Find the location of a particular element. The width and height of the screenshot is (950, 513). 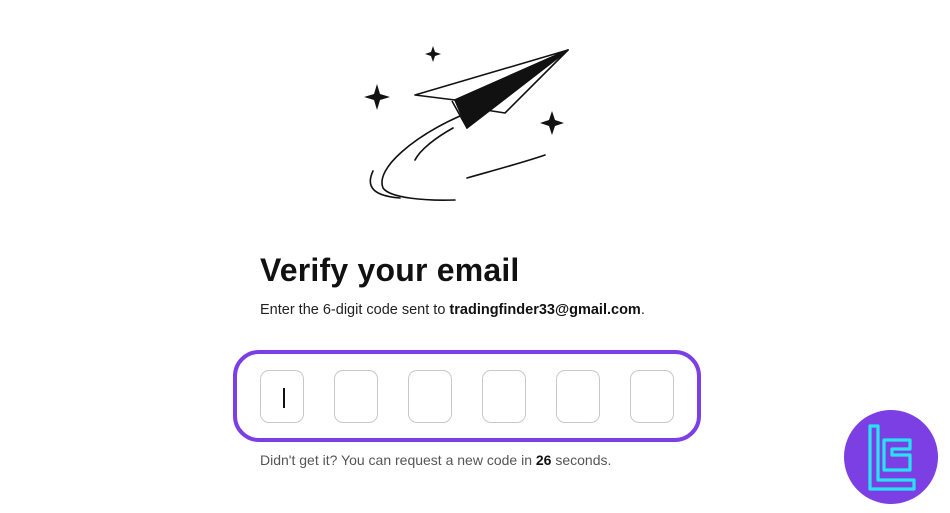

brand-badge is located at coordinates (891, 457).